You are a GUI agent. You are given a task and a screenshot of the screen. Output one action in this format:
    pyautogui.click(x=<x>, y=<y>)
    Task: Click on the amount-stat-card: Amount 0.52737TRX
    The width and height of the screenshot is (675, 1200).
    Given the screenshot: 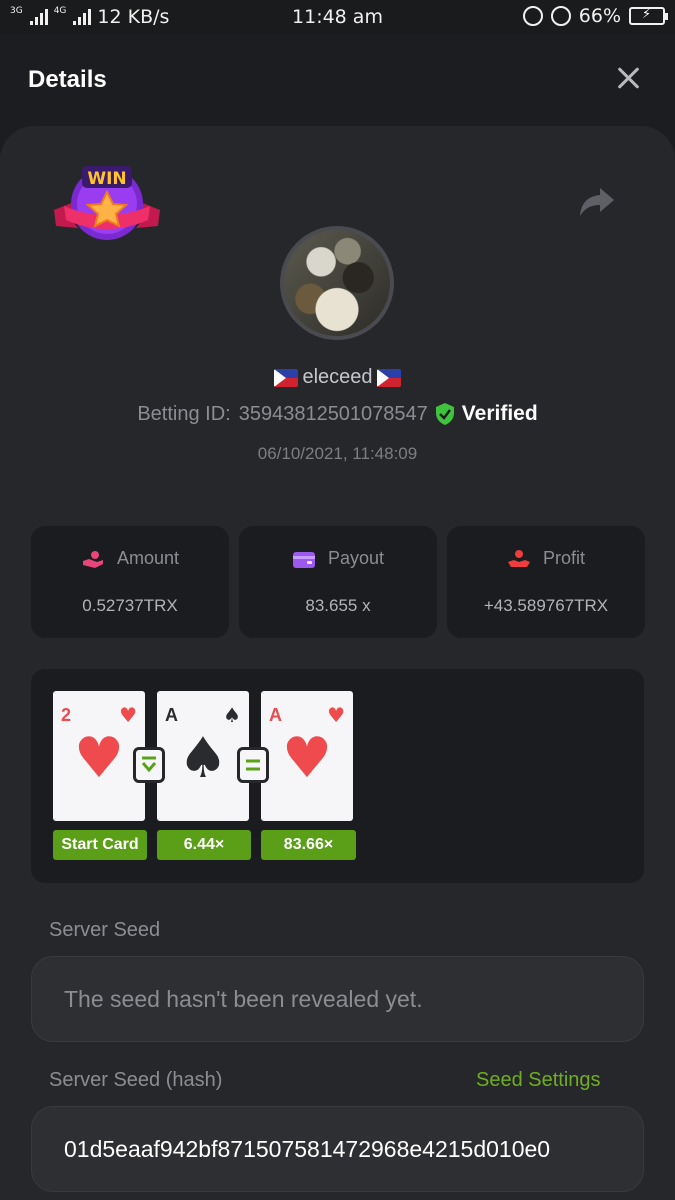 What is the action you would take?
    pyautogui.click(x=130, y=582)
    